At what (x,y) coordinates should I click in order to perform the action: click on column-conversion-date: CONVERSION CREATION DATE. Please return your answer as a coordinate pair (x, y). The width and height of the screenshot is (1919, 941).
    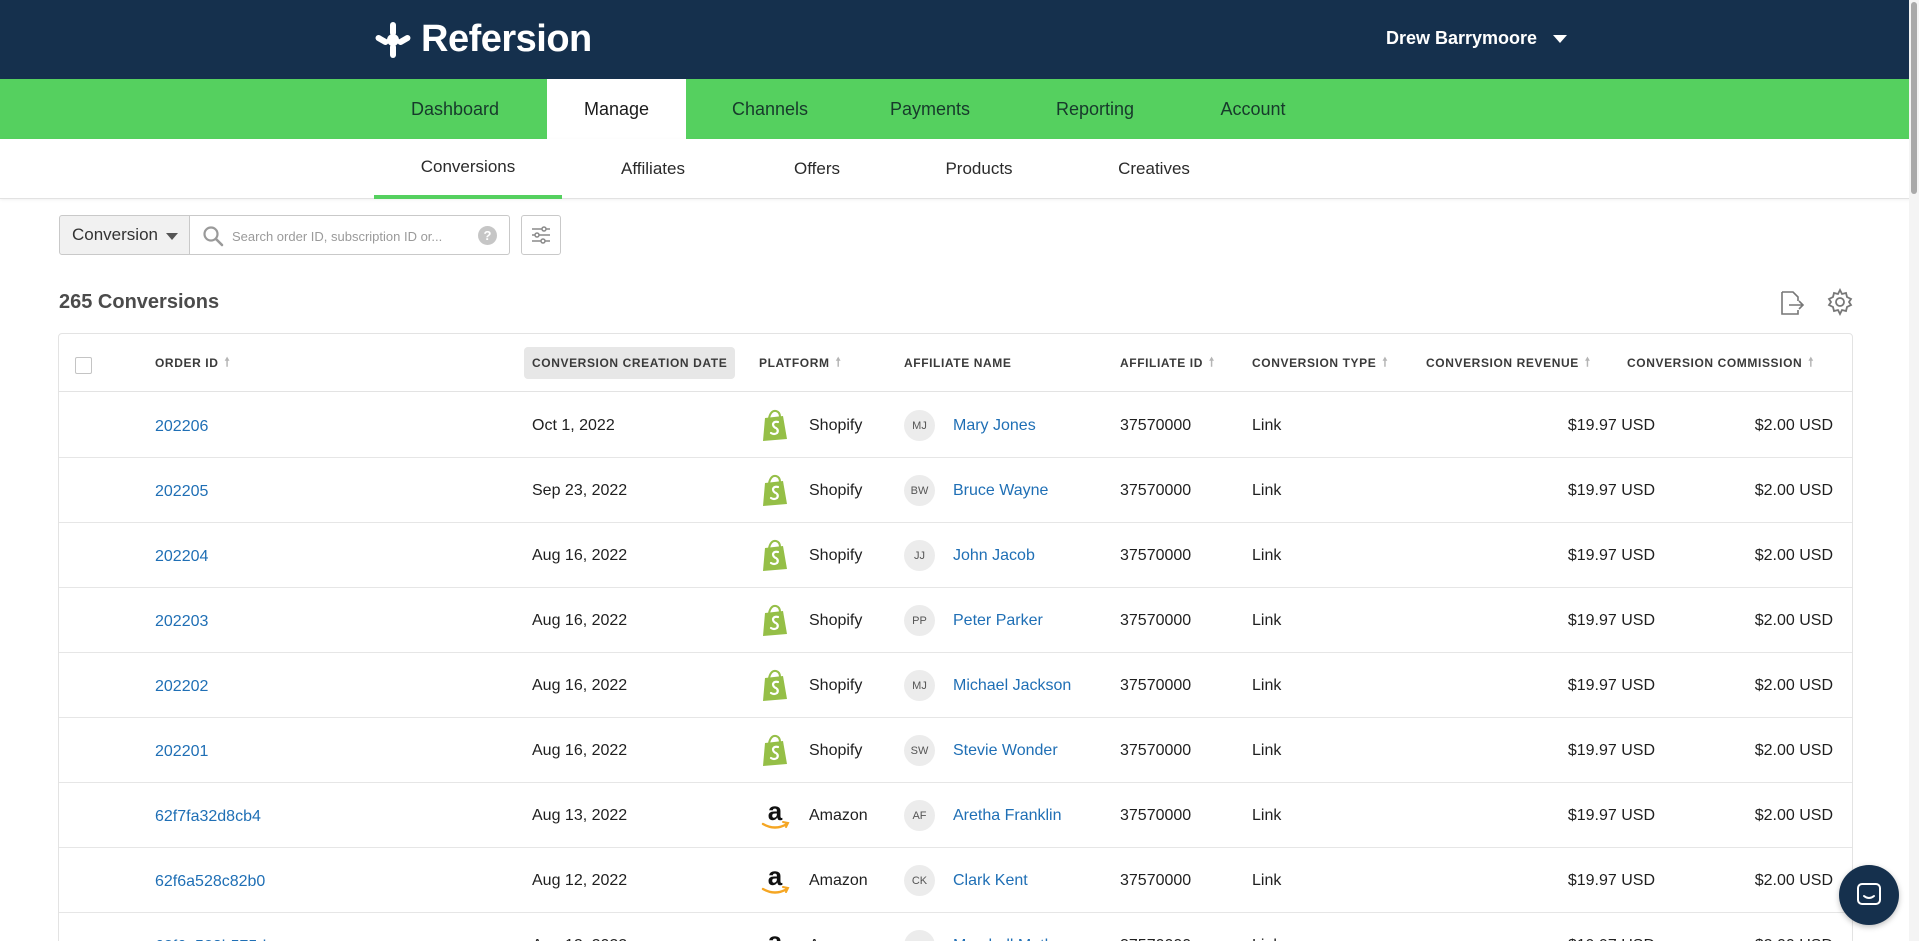
    Looking at the image, I should click on (630, 363).